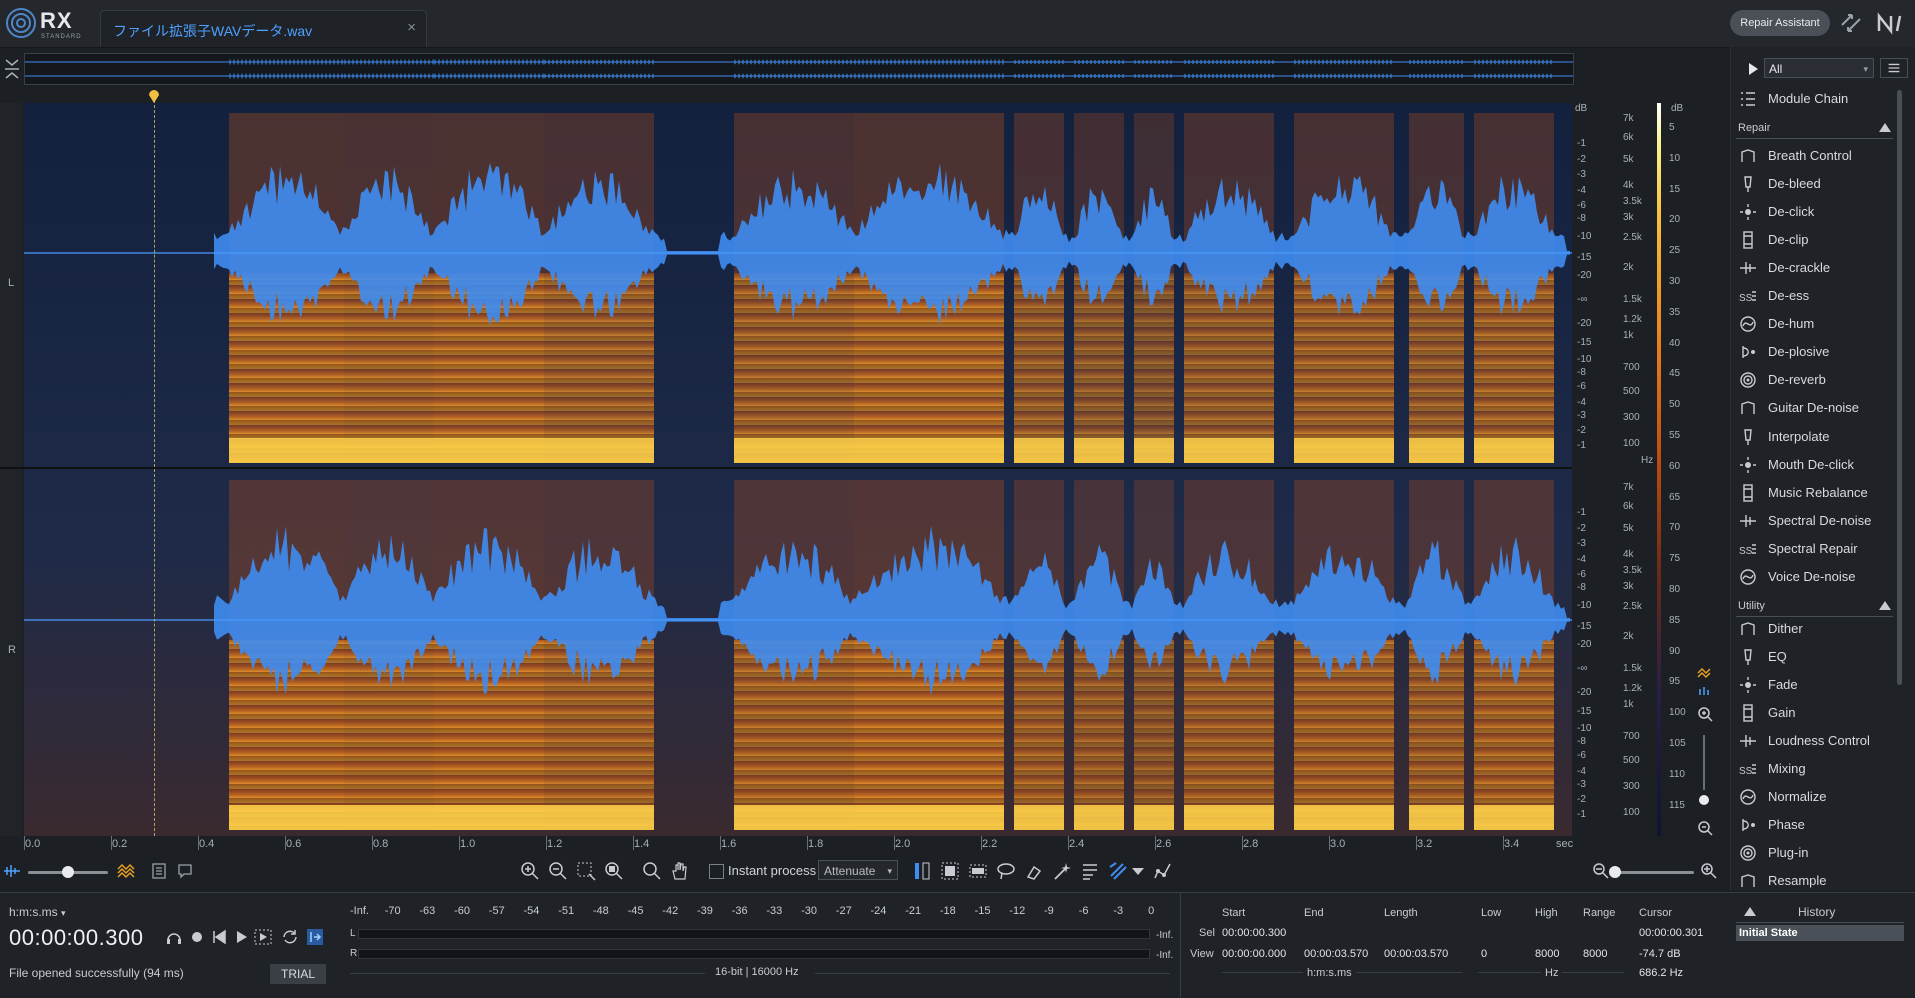 Image resolution: width=1915 pixels, height=998 pixels. What do you see at coordinates (1628, 586) in the screenshot?
I see `hz-tick-bottom: 3k` at bounding box center [1628, 586].